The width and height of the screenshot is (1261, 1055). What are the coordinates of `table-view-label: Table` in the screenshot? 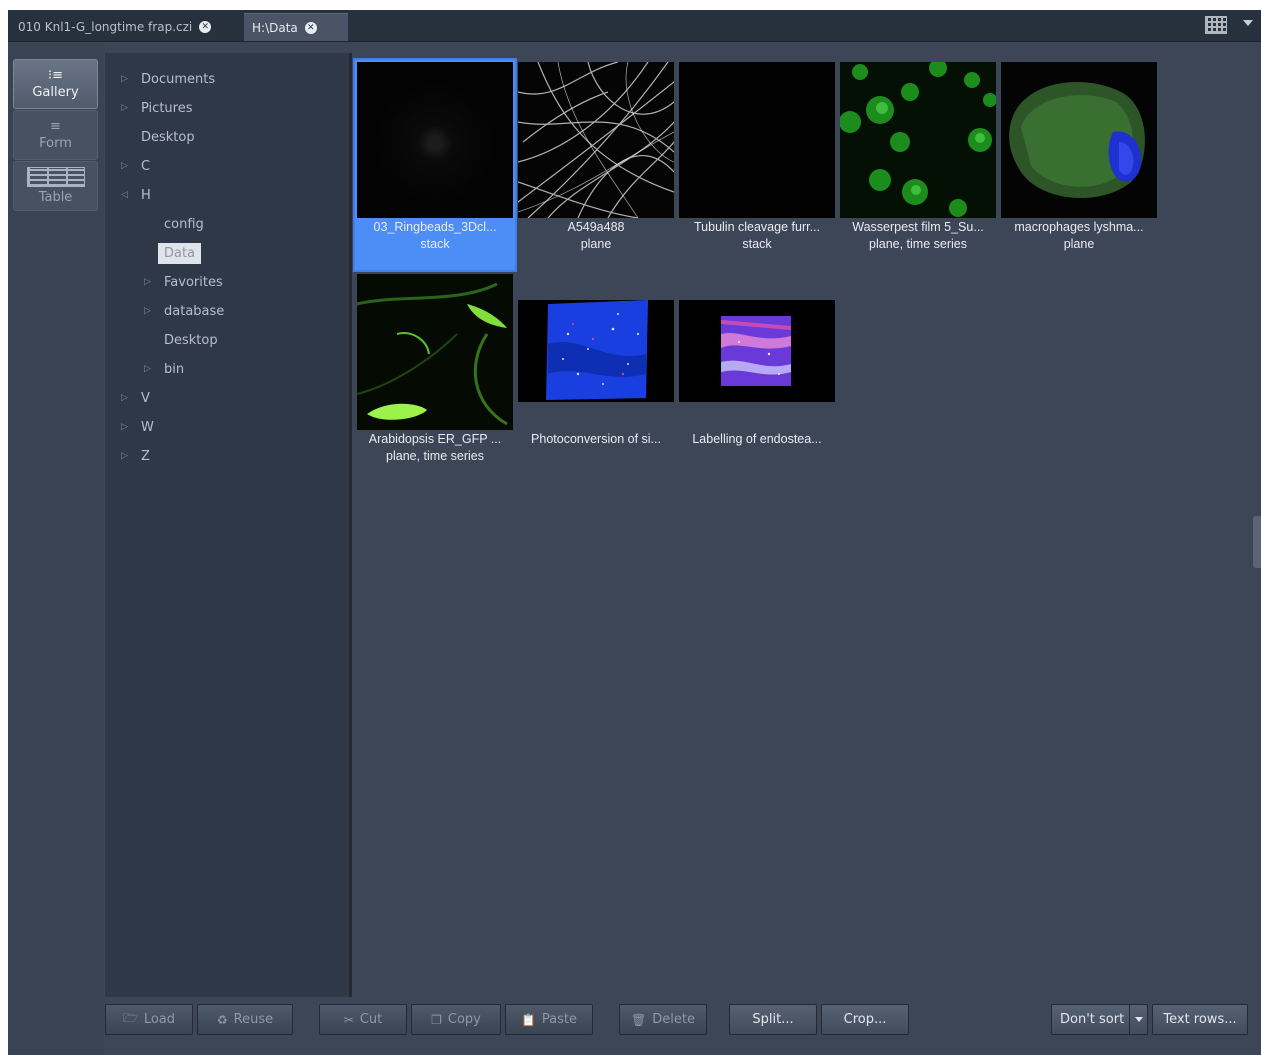 It's located at (55, 197).